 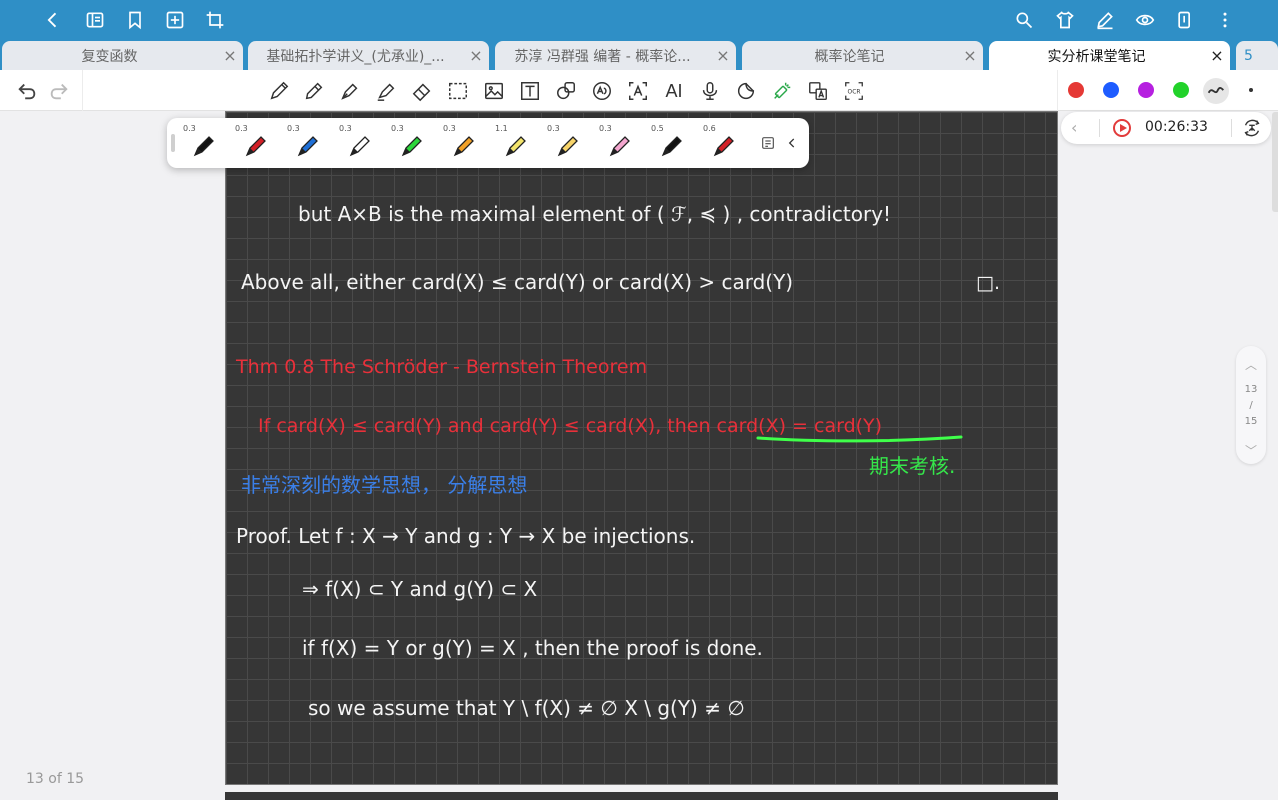 I want to click on pen-preset: 0.5, so click(x=671, y=143).